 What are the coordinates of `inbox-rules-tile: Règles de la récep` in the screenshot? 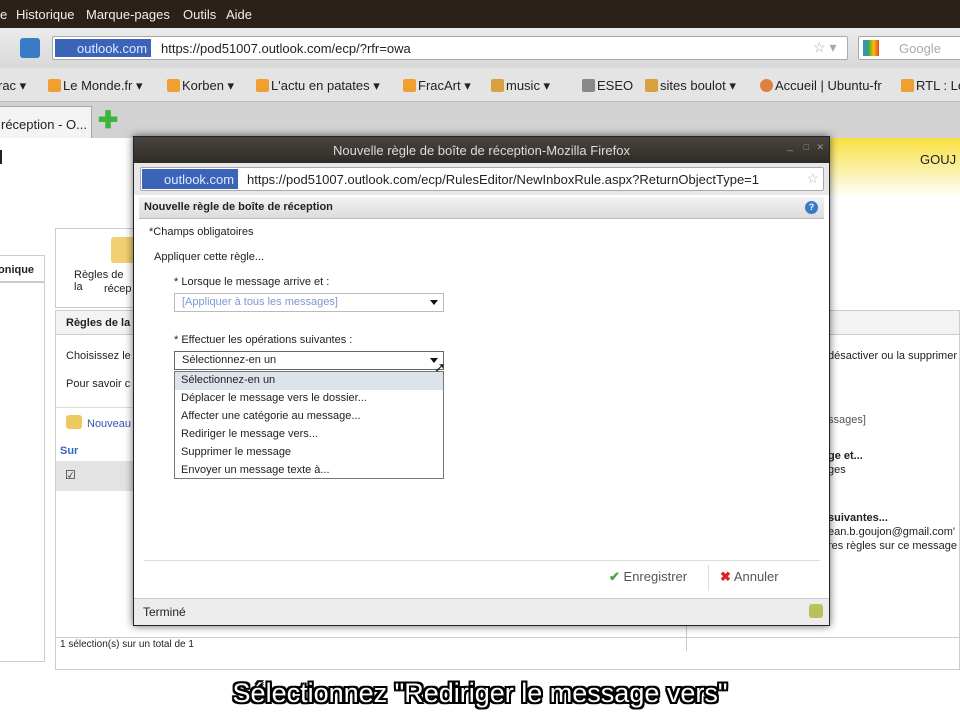 It's located at (95, 268).